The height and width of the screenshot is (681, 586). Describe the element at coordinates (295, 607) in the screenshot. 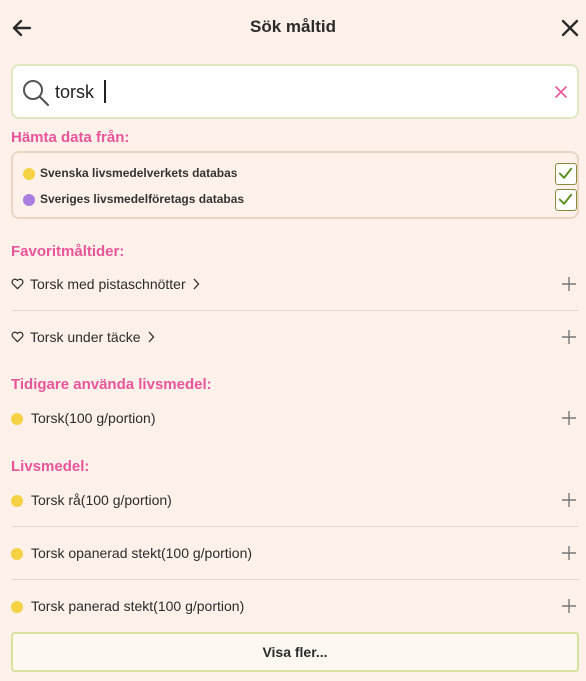

I see `food-item: Torsk panerad stekt(100 g/portion)` at that location.